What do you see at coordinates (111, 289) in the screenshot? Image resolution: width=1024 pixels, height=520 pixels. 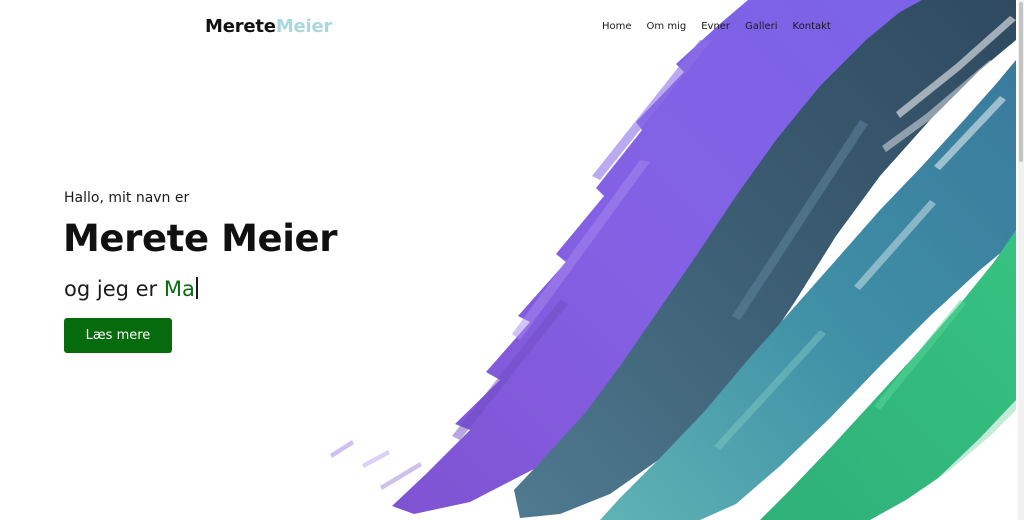 I see `tagline-prefix: og jeg er` at bounding box center [111, 289].